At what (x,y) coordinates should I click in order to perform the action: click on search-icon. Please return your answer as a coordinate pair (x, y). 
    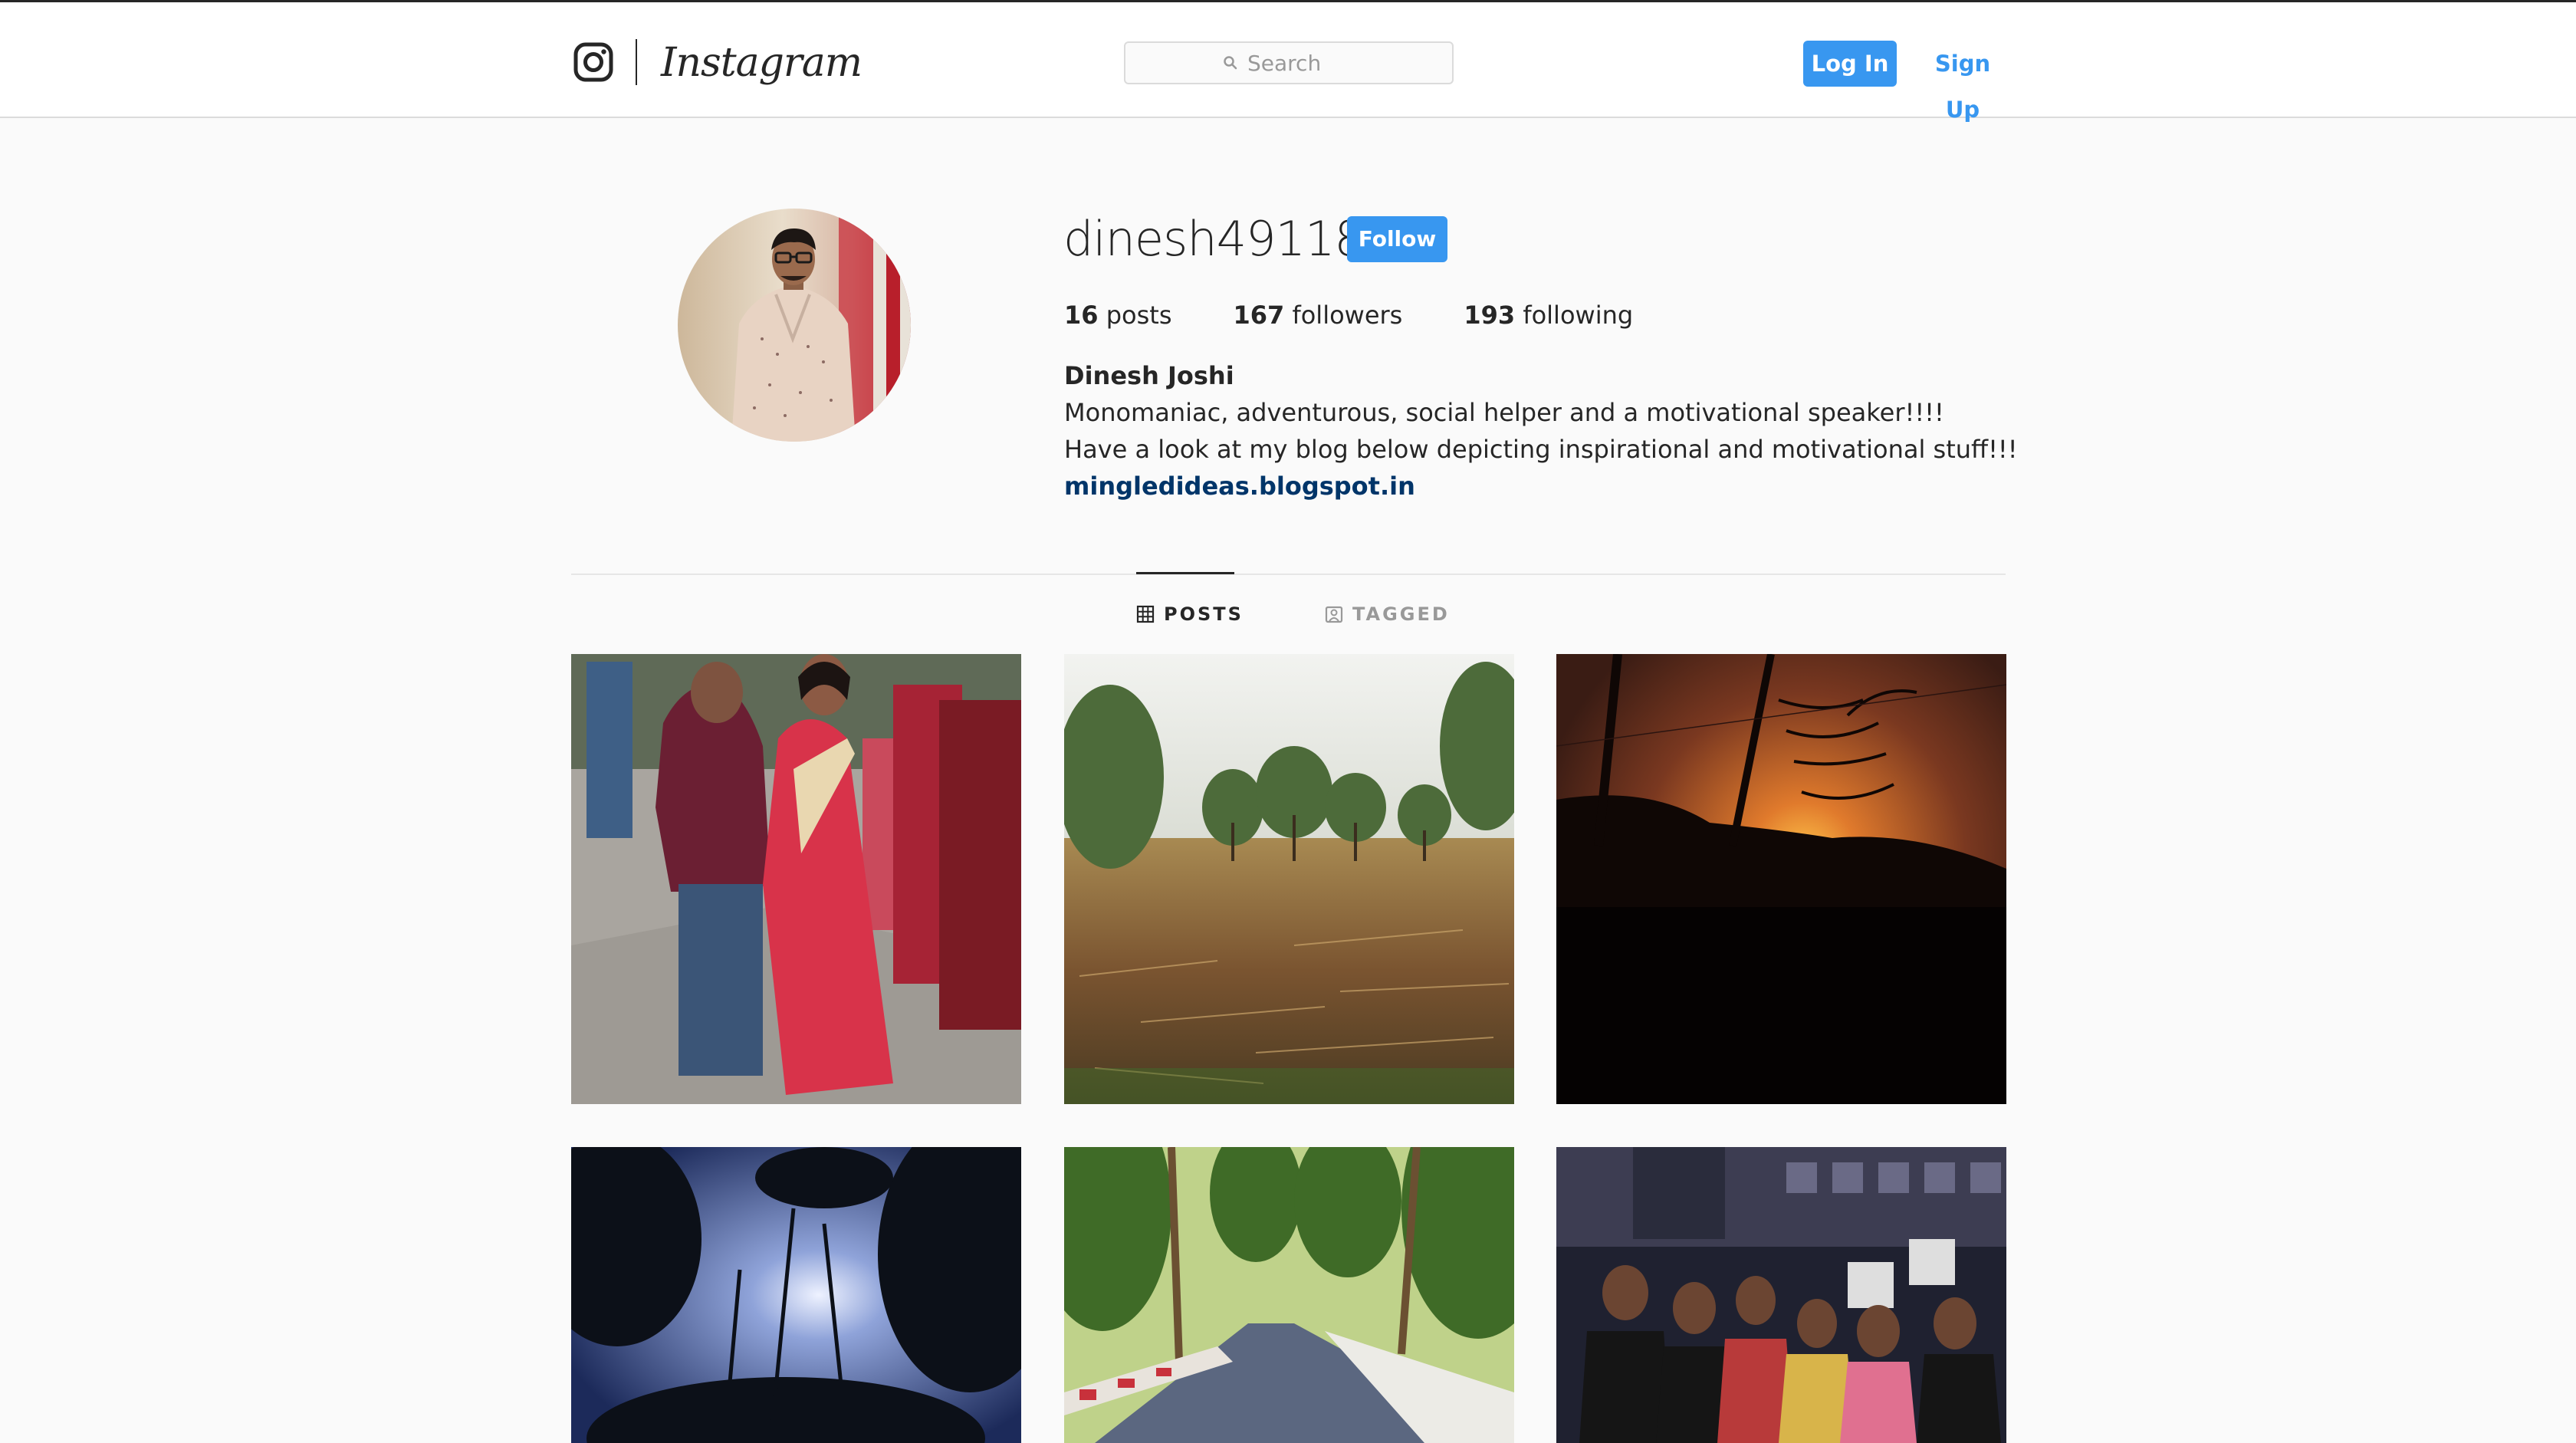
    Looking at the image, I should click on (1230, 63).